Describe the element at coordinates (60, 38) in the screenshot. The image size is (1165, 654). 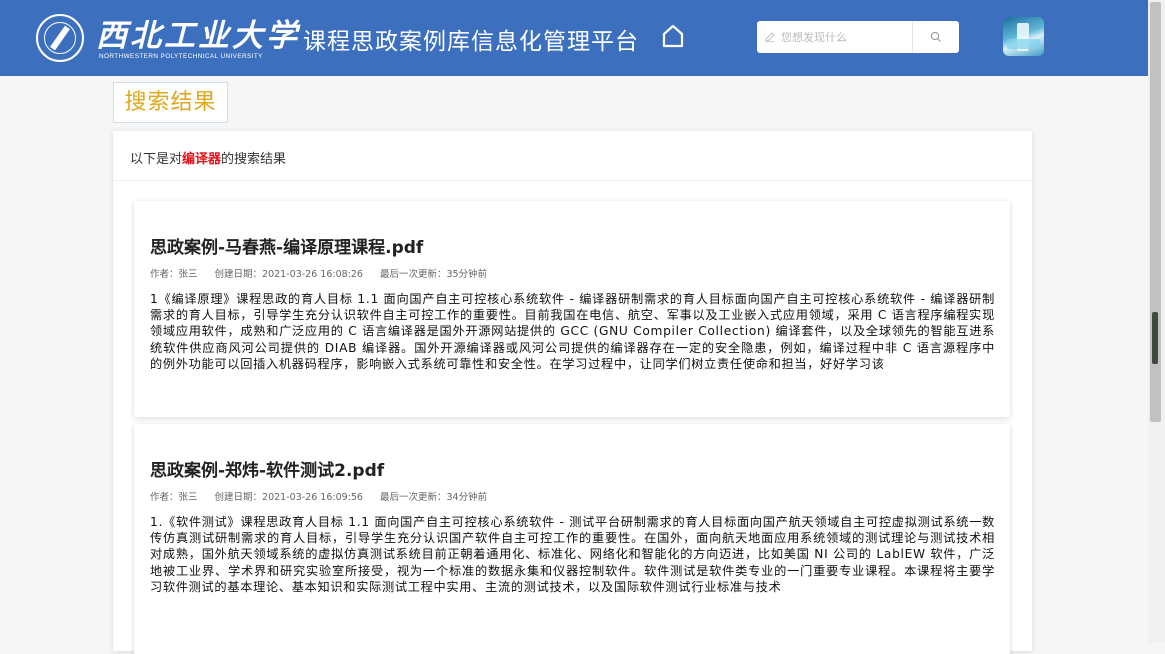
I see `university-seal-icon` at that location.